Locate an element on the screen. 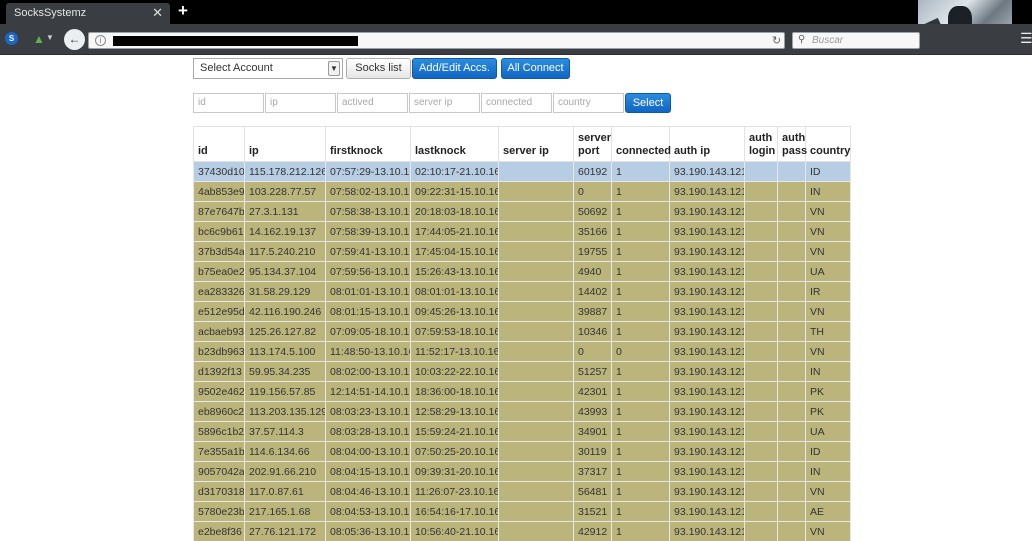 Image resolution: width=1032 pixels, height=541 pixels. cell-ip: 217.165.1.68 is located at coordinates (285, 511).